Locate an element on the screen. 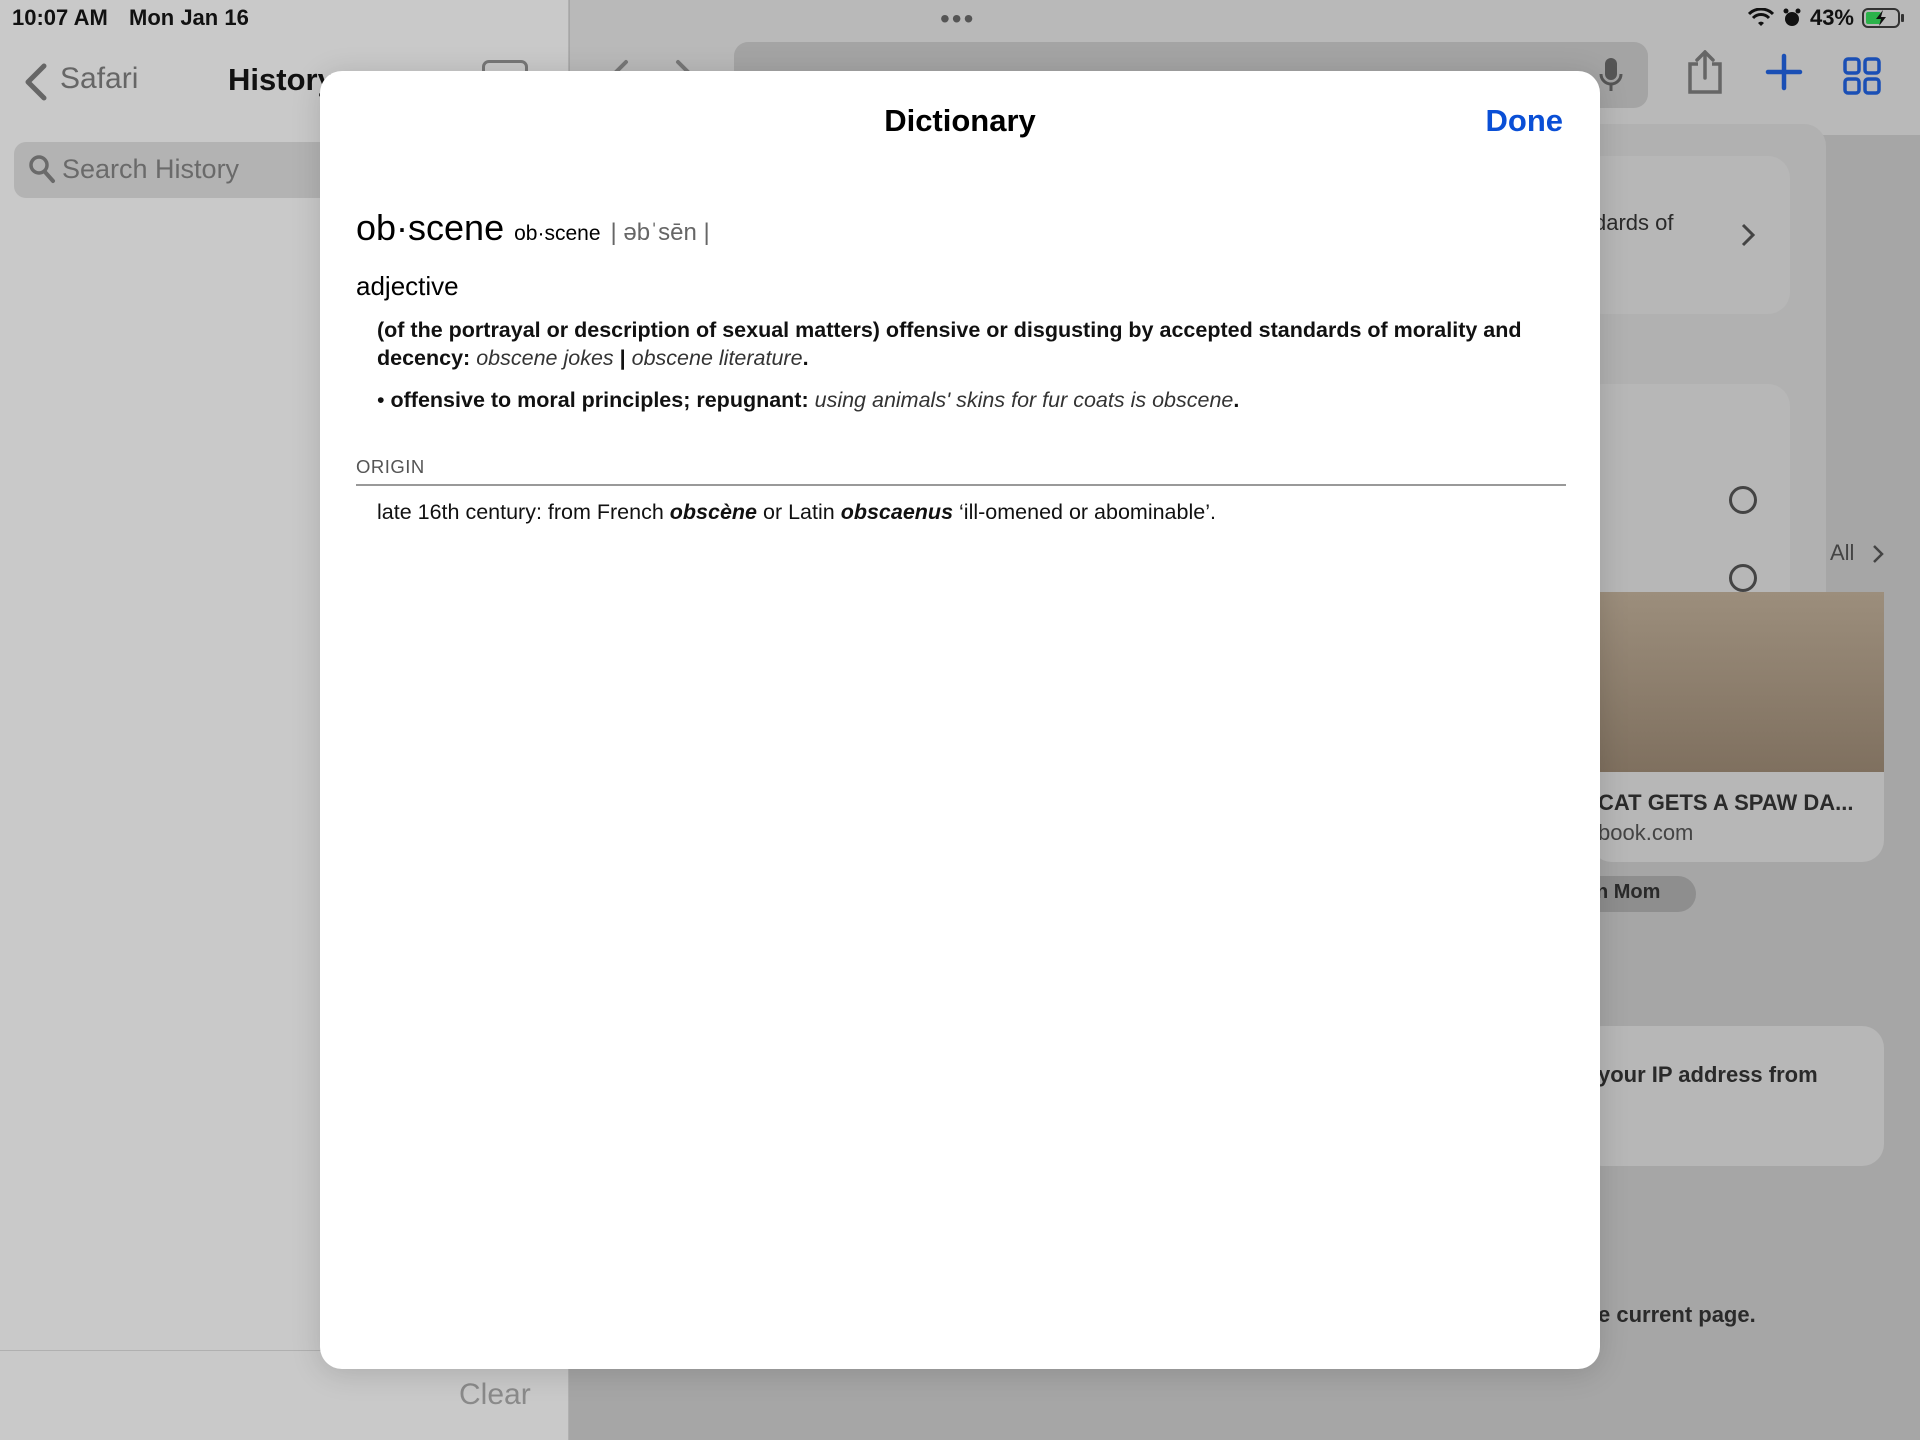  page-title: History is located at coordinates (281, 79).